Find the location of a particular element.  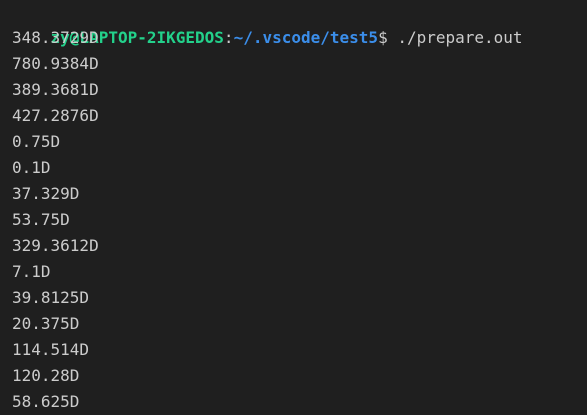

output-line: 120.28D is located at coordinates (46, 375).